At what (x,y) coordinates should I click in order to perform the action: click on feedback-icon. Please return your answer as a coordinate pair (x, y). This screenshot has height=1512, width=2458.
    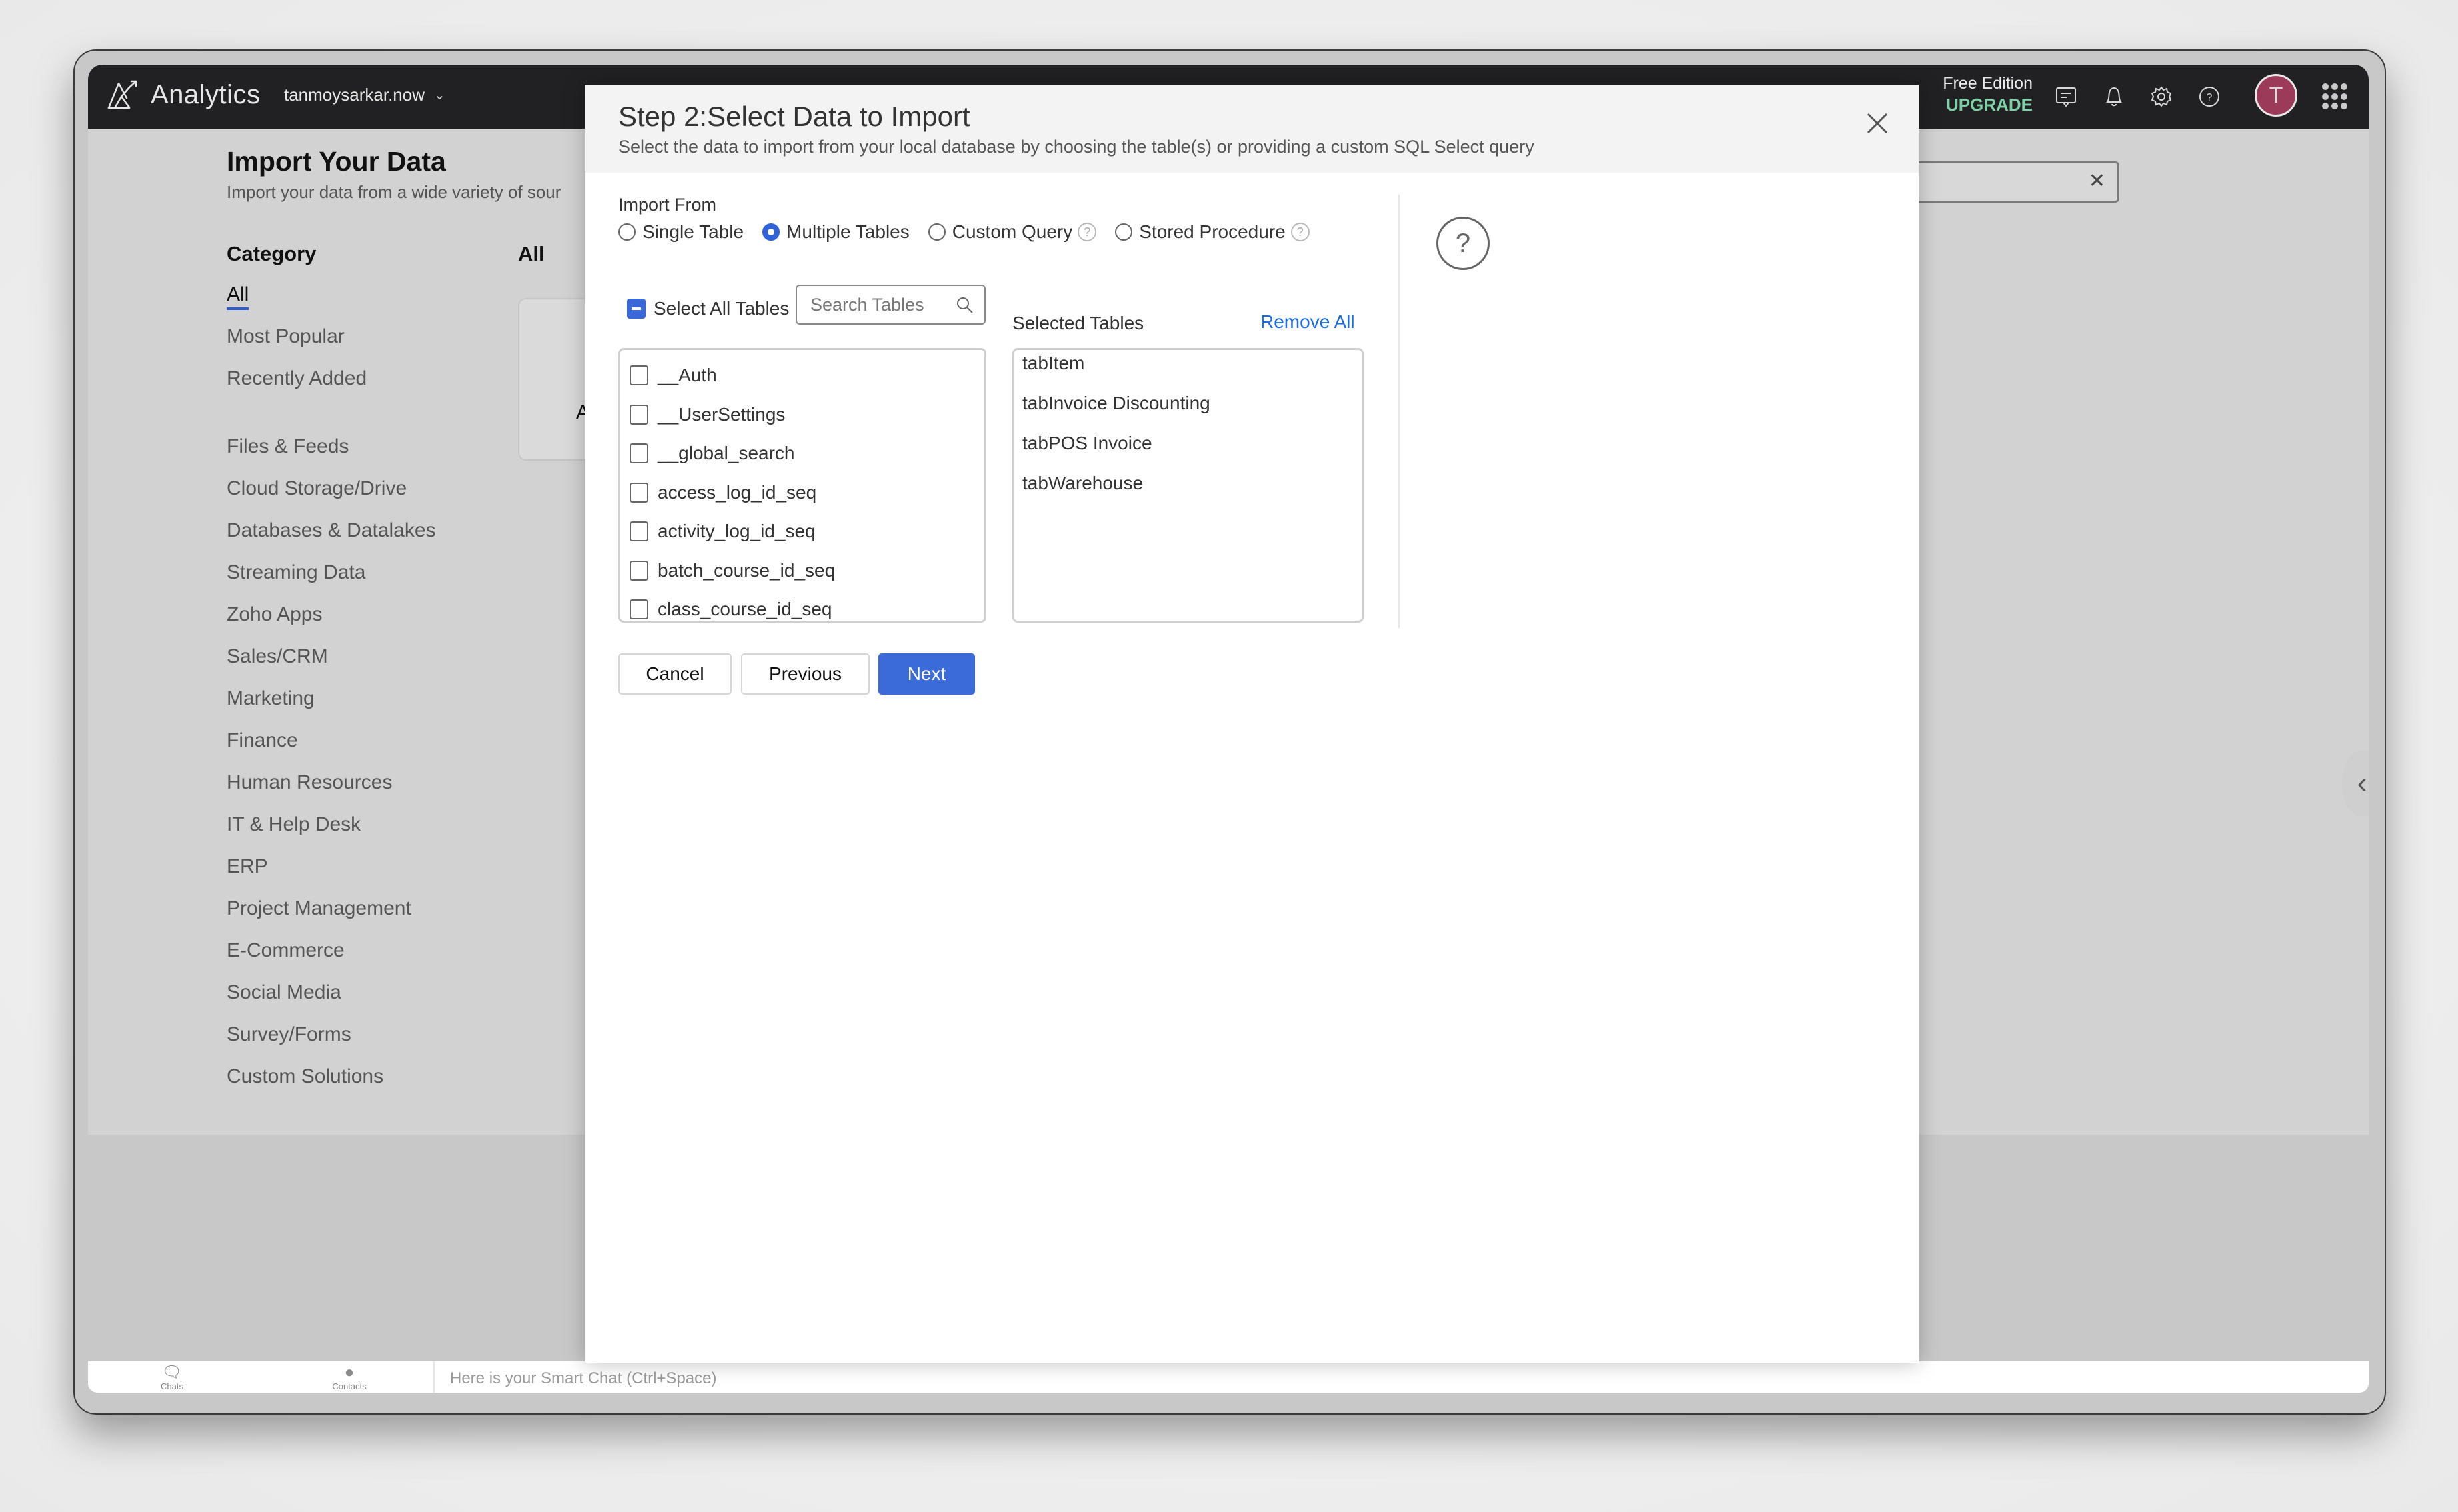
    Looking at the image, I should click on (2066, 96).